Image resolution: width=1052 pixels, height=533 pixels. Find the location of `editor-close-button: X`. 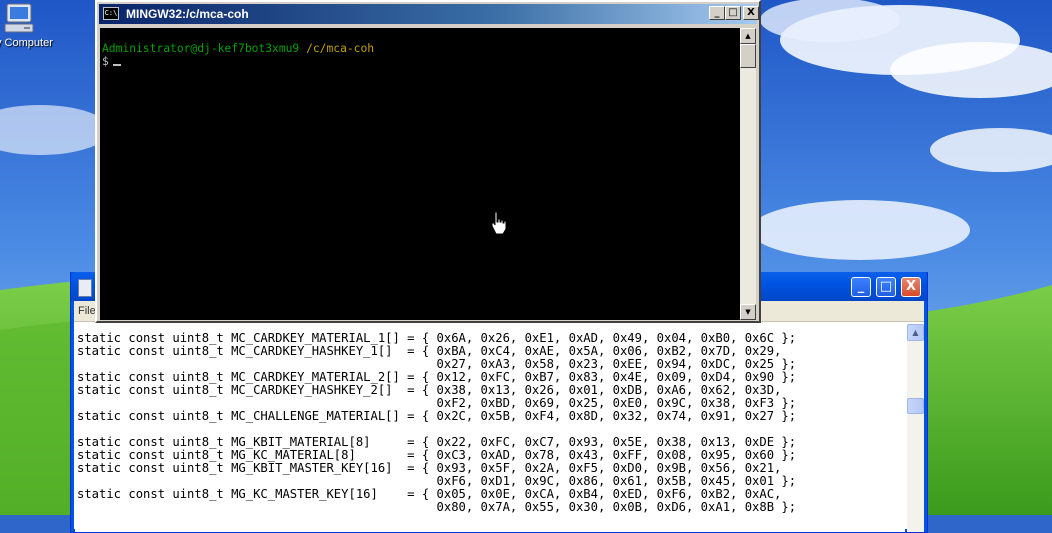

editor-close-button: X is located at coordinates (911, 287).